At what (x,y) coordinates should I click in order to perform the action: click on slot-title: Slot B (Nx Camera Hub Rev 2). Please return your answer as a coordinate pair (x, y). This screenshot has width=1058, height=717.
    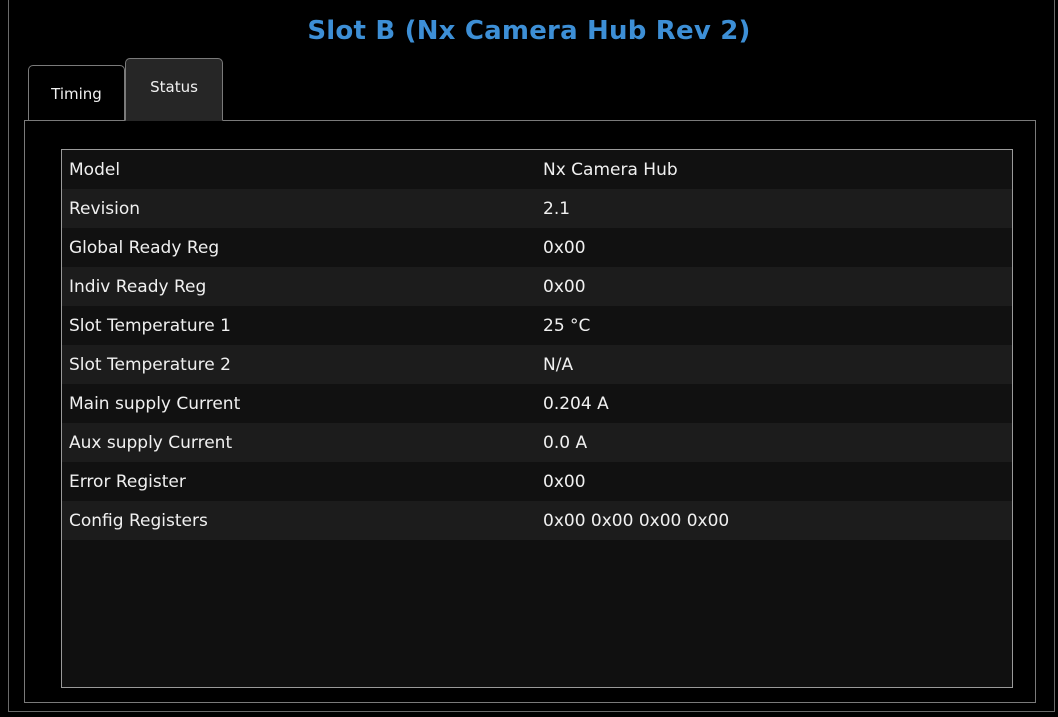
    Looking at the image, I should click on (529, 31).